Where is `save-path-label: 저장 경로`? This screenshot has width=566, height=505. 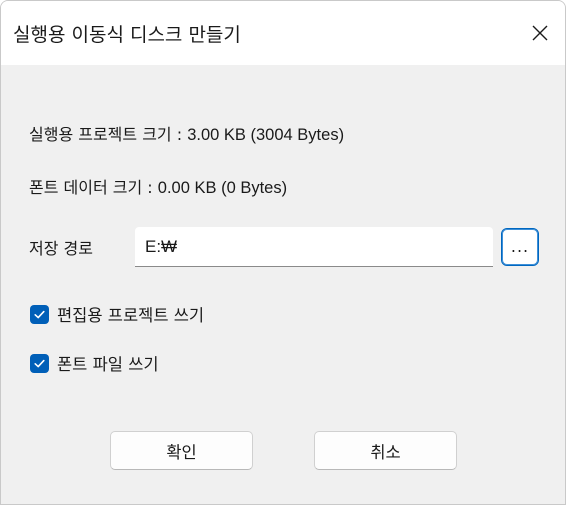
save-path-label: 저장 경로 is located at coordinates (61, 248).